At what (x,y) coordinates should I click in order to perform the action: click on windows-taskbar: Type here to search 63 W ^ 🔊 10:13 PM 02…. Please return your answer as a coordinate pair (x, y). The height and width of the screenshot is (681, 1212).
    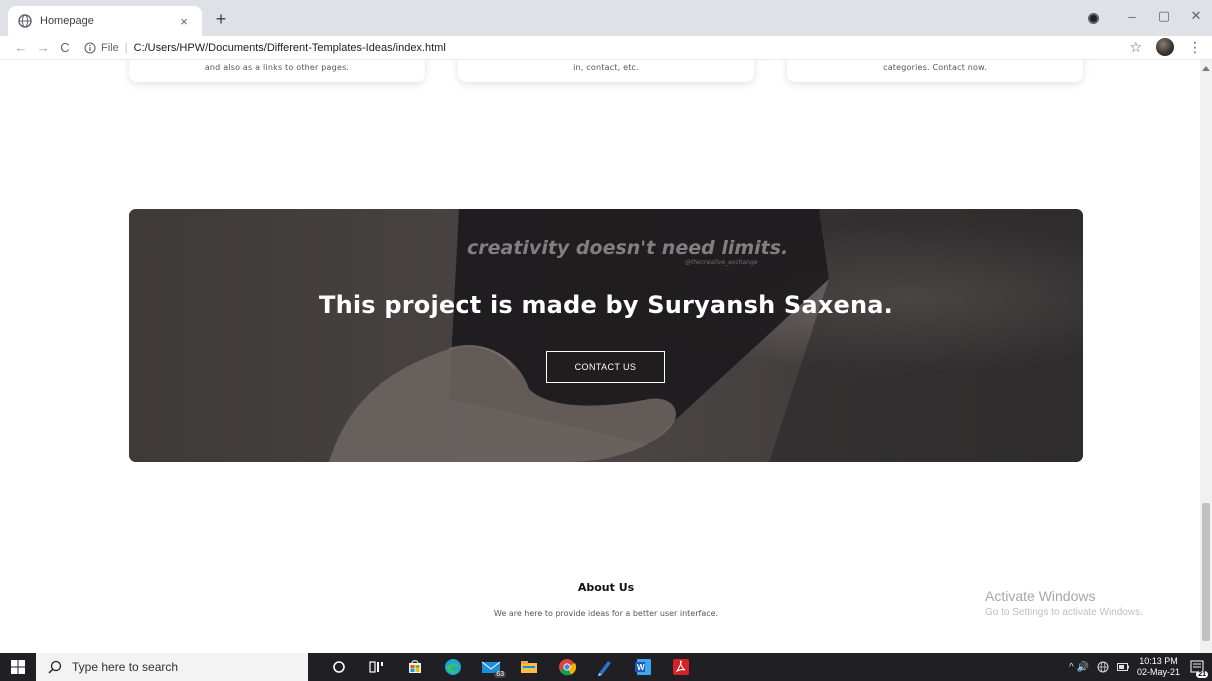
    Looking at the image, I should click on (606, 667).